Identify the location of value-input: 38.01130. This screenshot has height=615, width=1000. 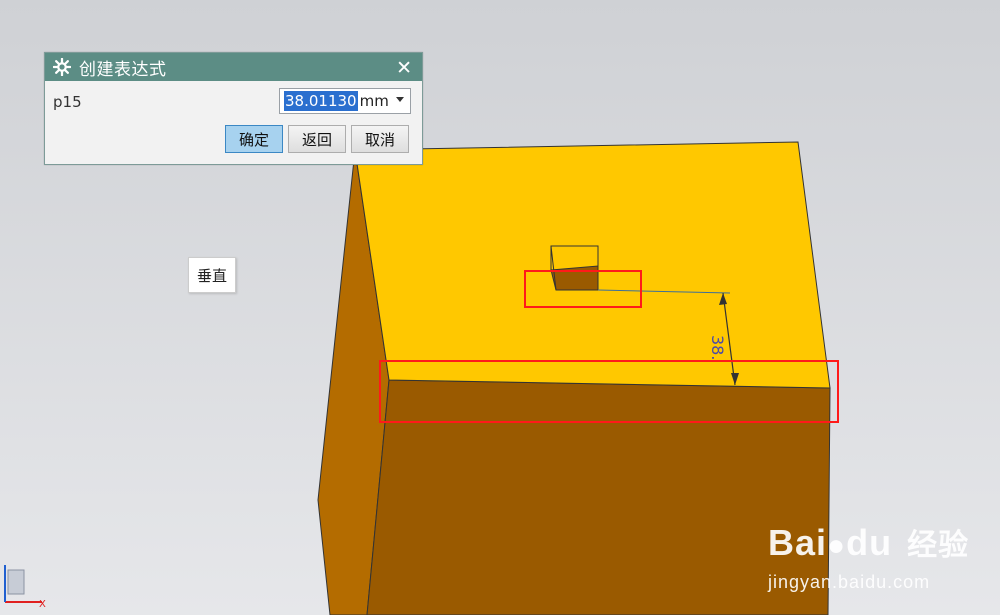
(321, 101).